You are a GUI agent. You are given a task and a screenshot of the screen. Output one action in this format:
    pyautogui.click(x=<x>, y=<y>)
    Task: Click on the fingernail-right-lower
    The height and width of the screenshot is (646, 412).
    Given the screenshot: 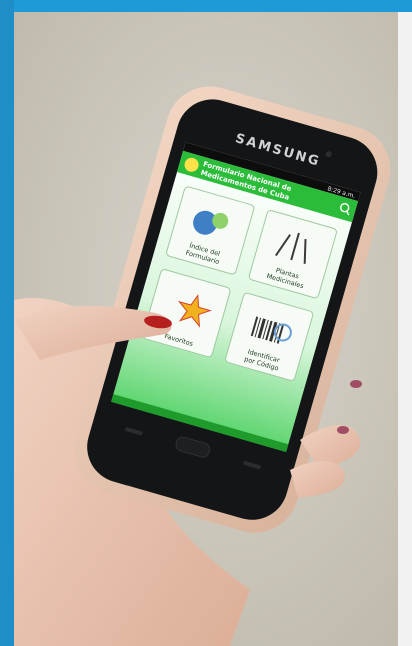 What is the action you would take?
    pyautogui.click(x=343, y=430)
    